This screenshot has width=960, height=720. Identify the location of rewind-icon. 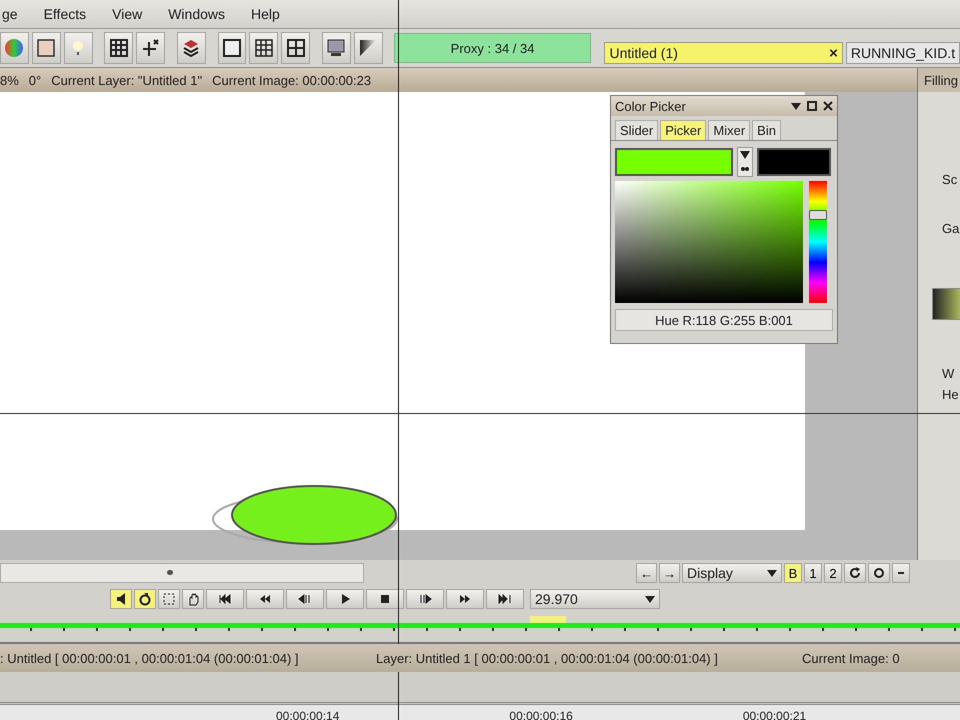
(265, 599).